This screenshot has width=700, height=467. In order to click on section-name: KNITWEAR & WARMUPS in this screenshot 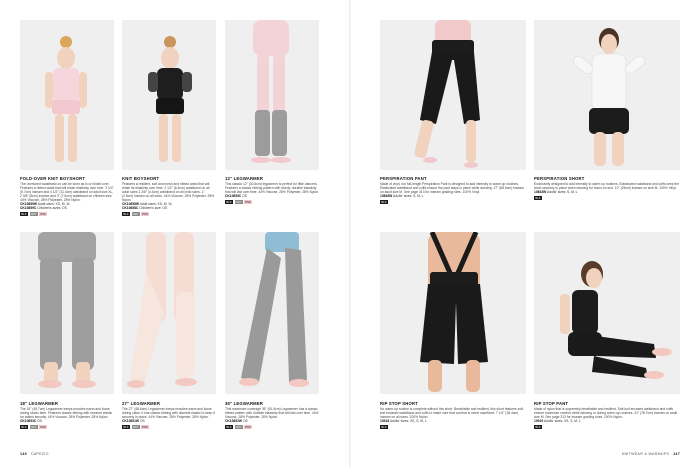, I will do `click(645, 454)`.